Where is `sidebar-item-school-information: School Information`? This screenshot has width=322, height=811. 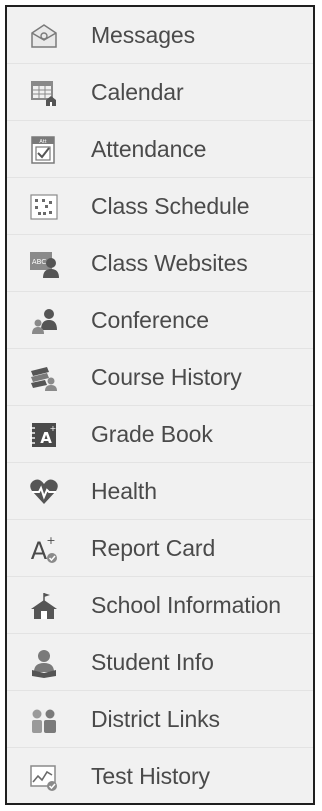 sidebar-item-school-information: School Information is located at coordinates (160, 605).